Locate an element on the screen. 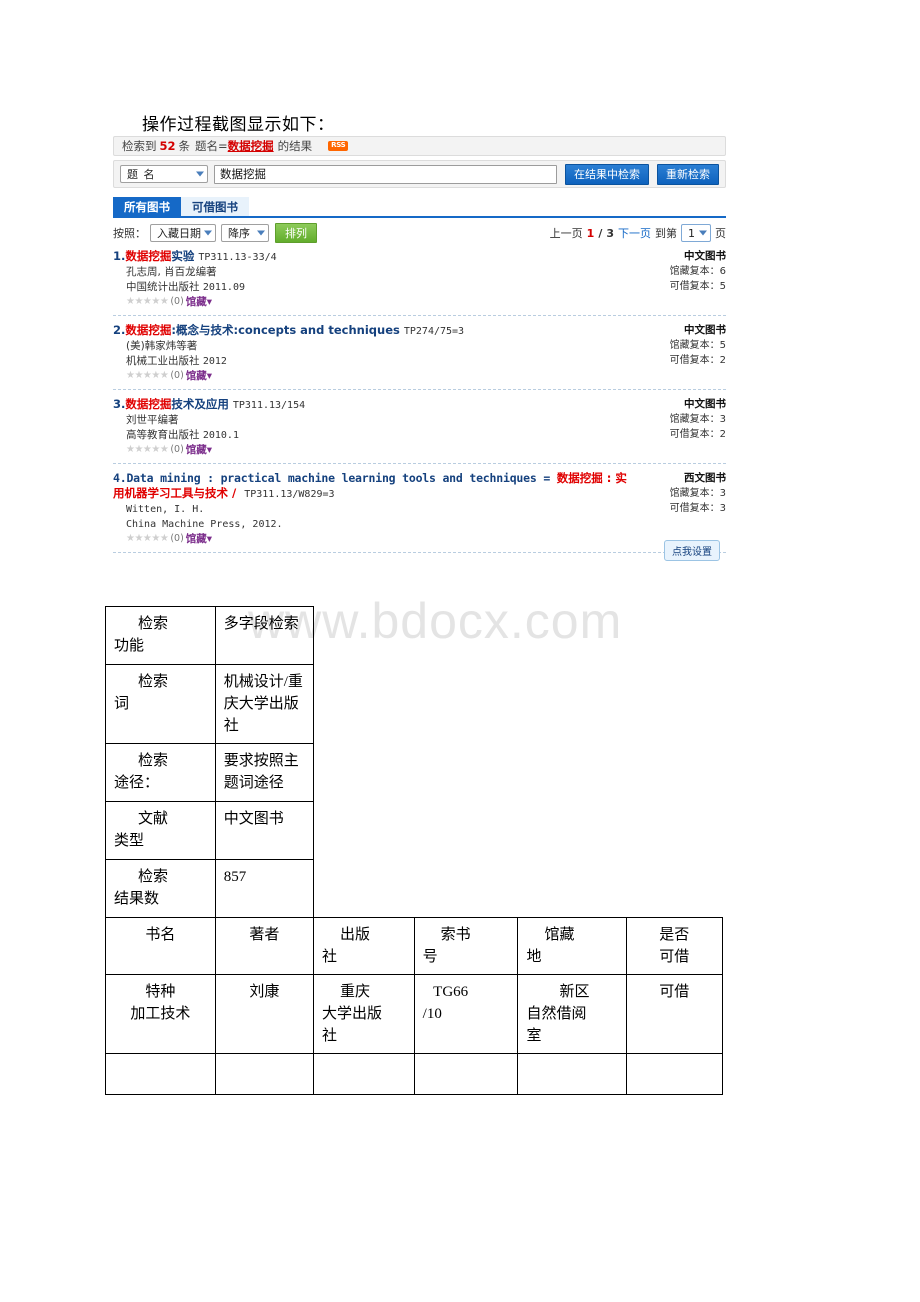 Image resolution: width=920 pixels, height=1302 pixels. result-meta: 中文图书 馆藏复本：5 可借复本：2 is located at coordinates (698, 345).